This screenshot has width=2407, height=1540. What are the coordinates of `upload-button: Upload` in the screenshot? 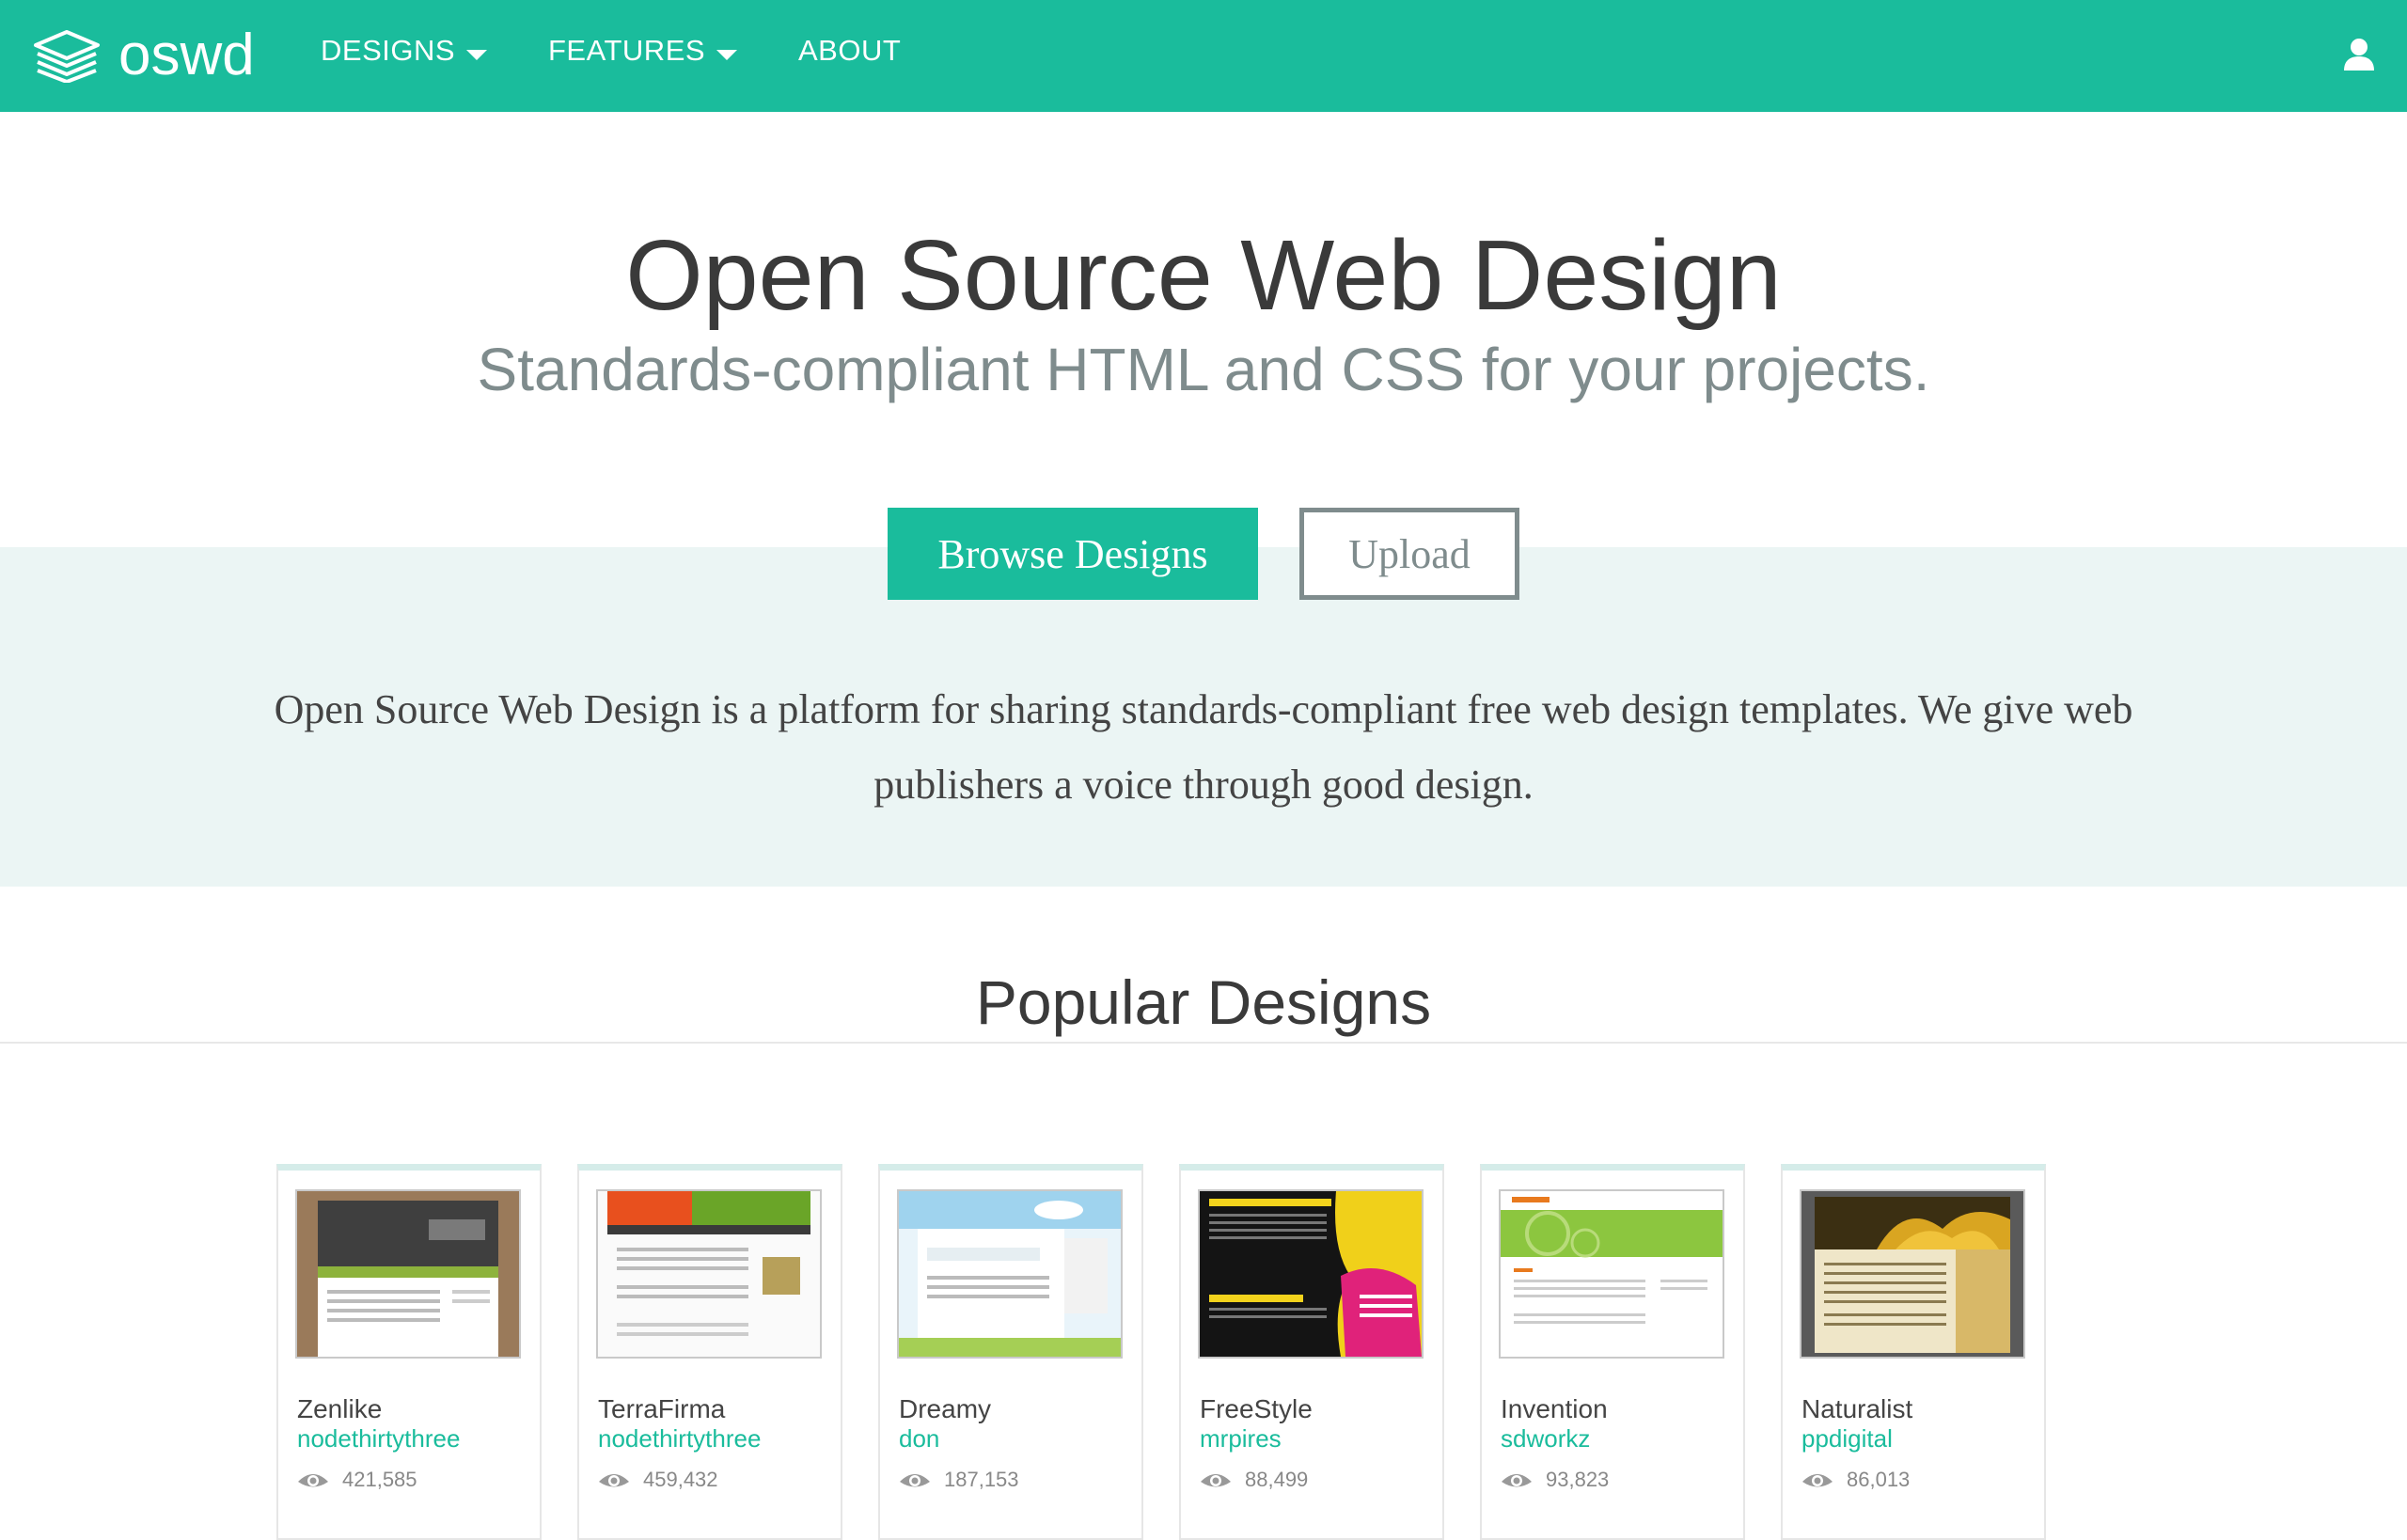 It's located at (1409, 554).